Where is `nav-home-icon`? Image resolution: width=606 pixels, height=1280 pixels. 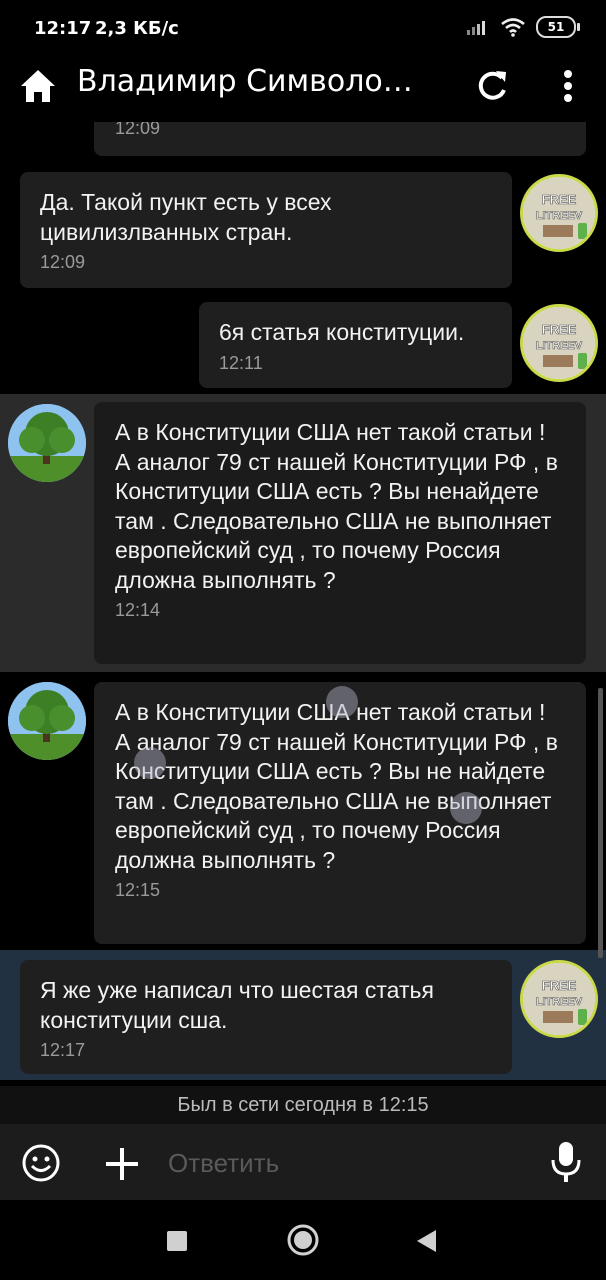 nav-home-icon is located at coordinates (303, 1240).